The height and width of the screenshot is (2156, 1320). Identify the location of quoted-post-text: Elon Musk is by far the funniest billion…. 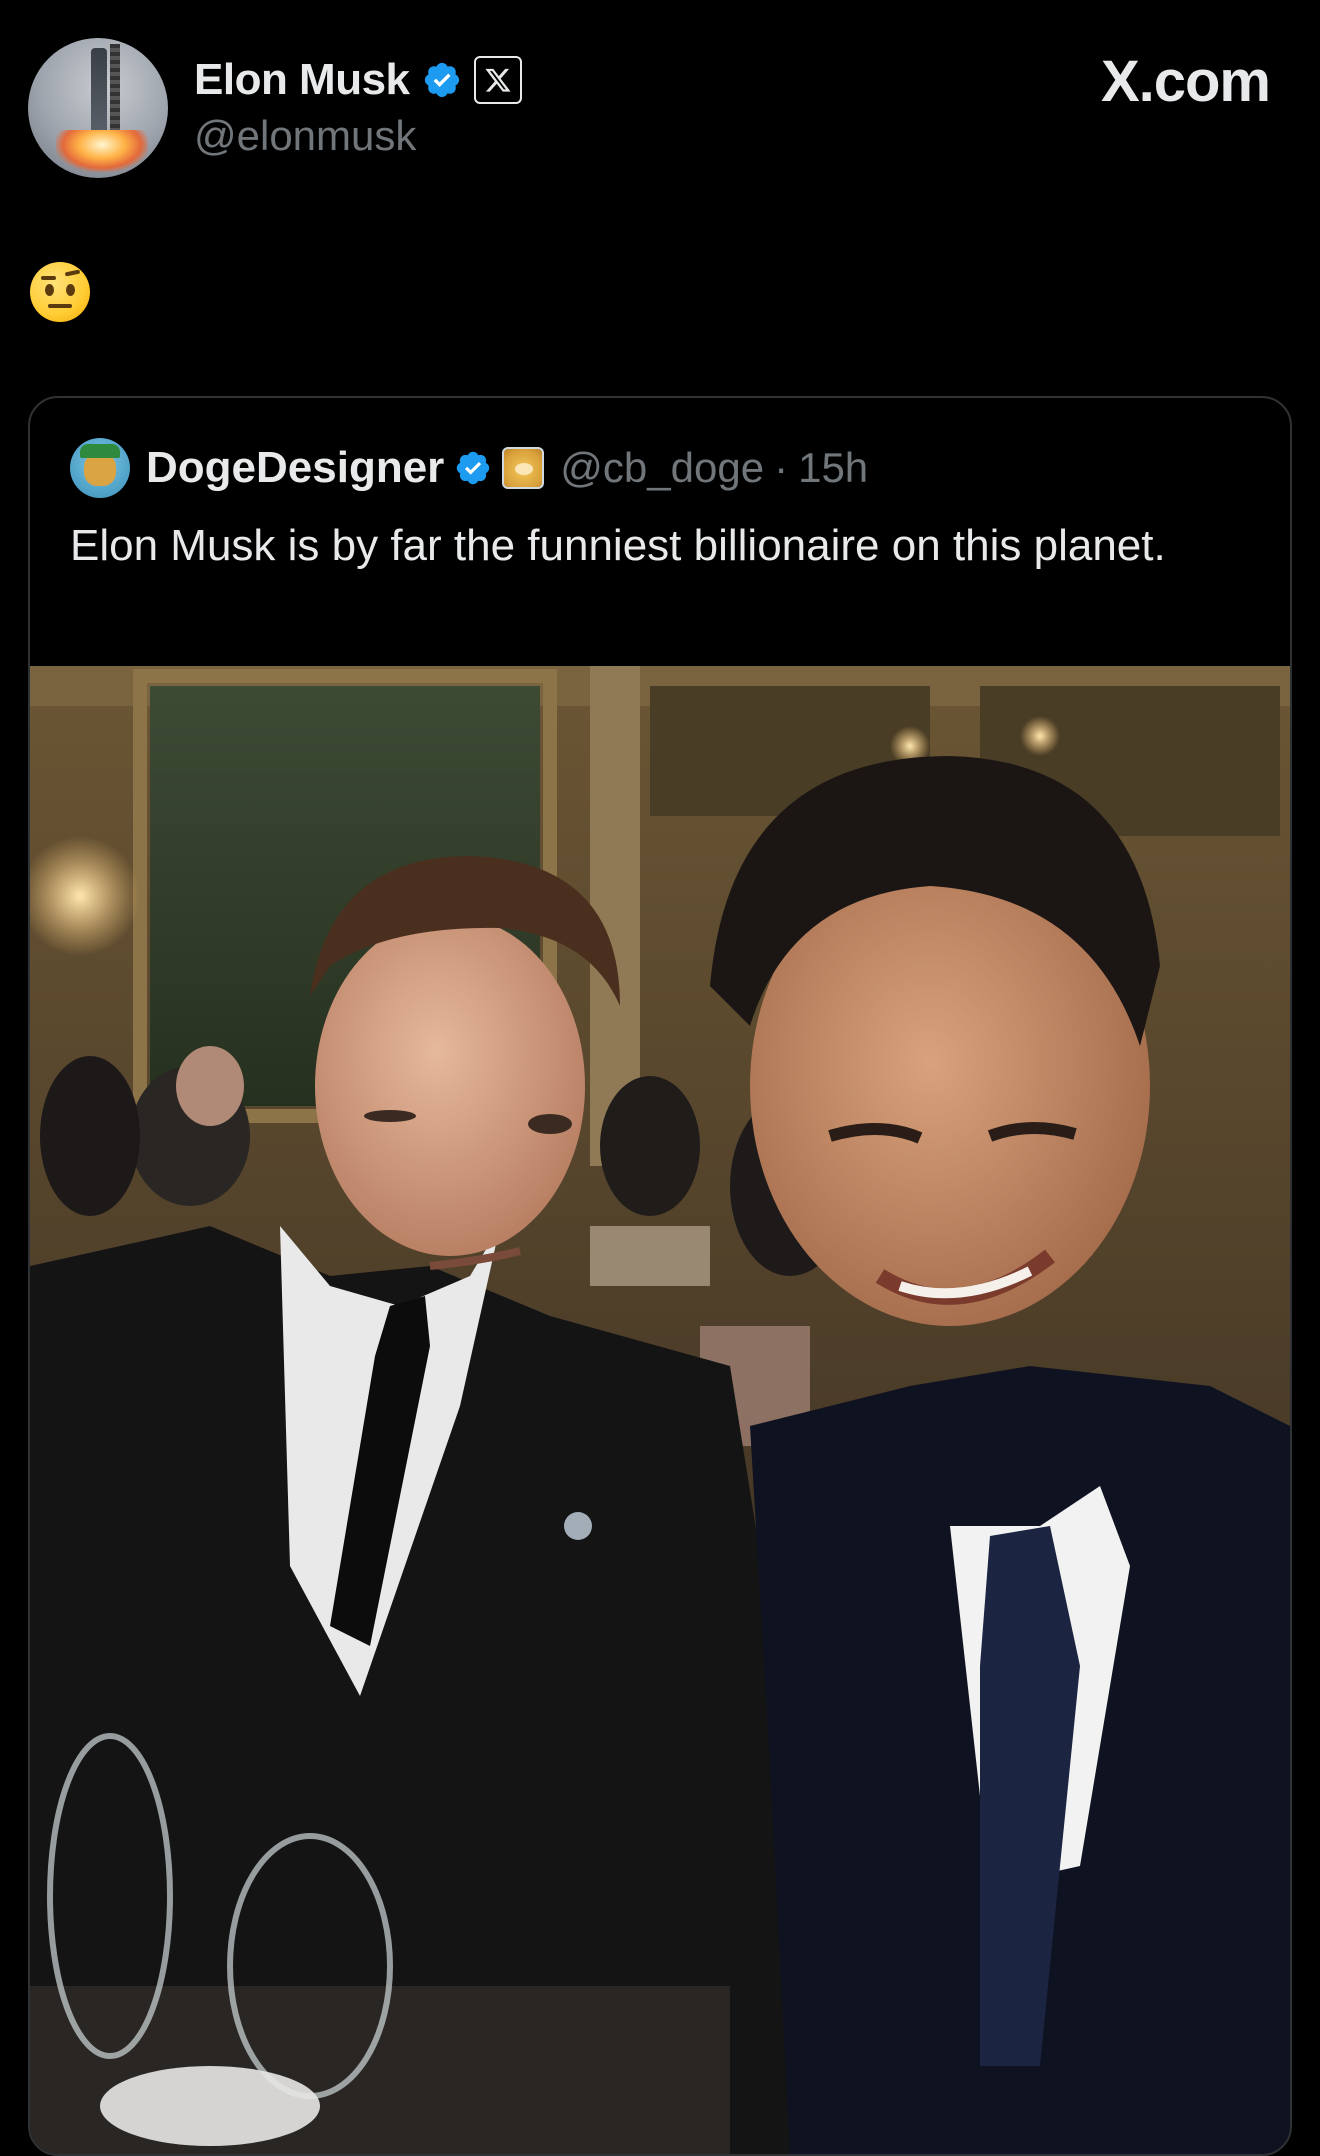
(618, 545).